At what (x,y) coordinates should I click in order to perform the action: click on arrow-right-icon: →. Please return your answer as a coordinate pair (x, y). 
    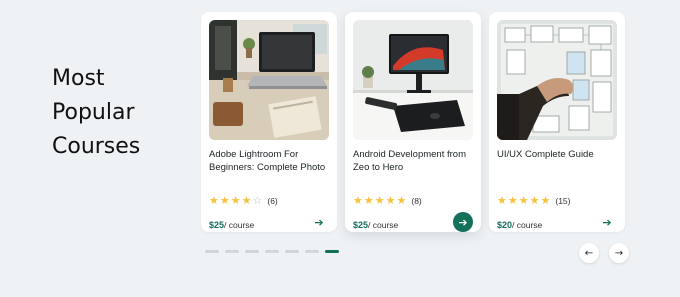
    Looking at the image, I should click on (619, 253).